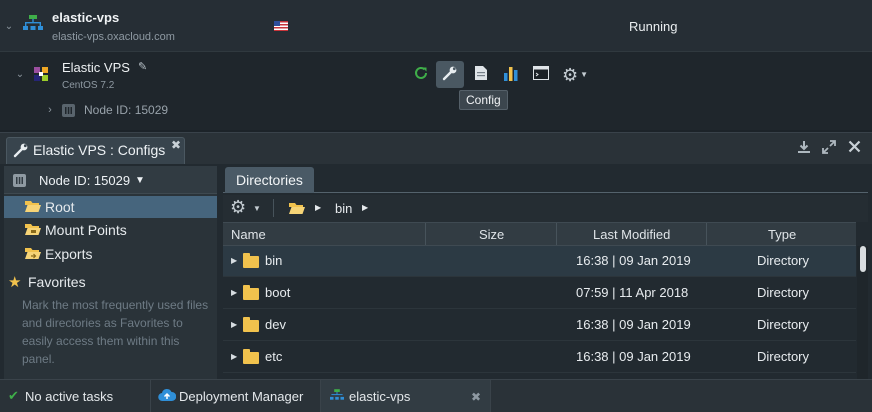 This screenshot has height=412, width=872. Describe the element at coordinates (274, 356) in the screenshot. I see `file-name: etc` at that location.